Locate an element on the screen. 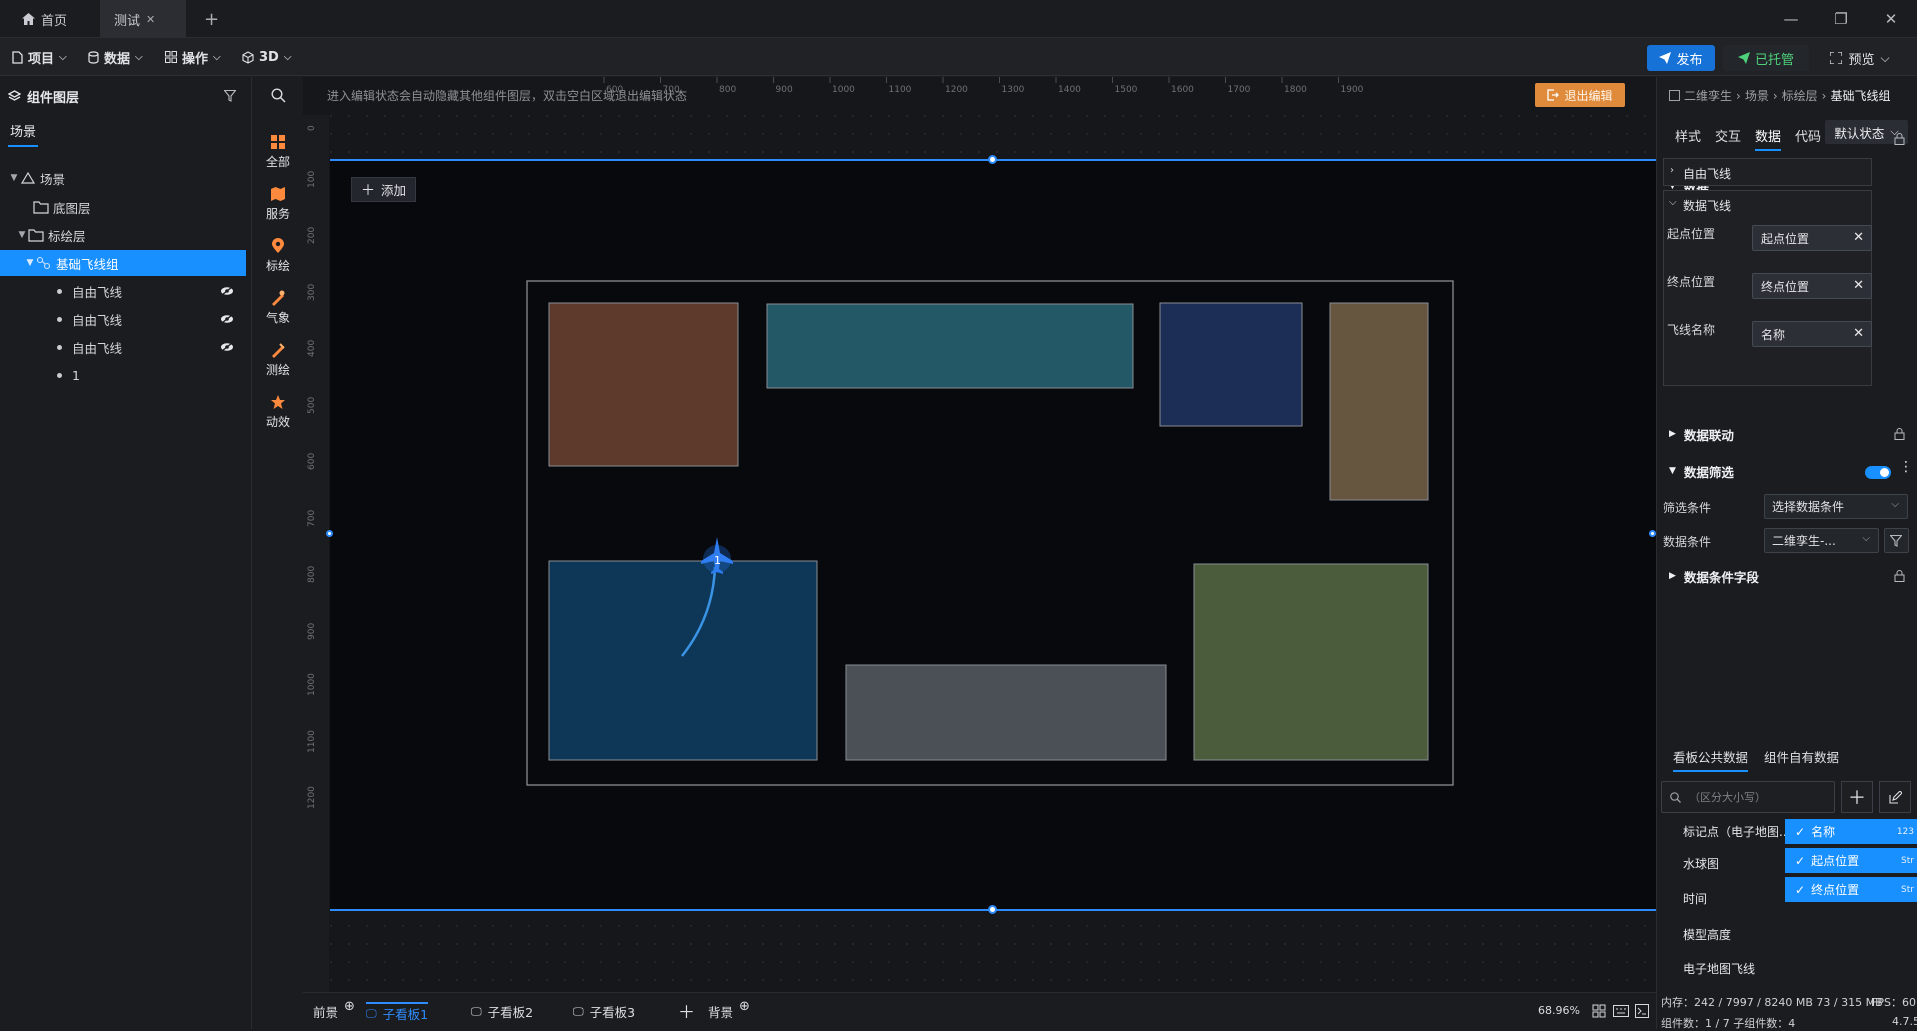 This screenshot has width=1917, height=1031. add-board-button: ＋ is located at coordinates (686, 1010).